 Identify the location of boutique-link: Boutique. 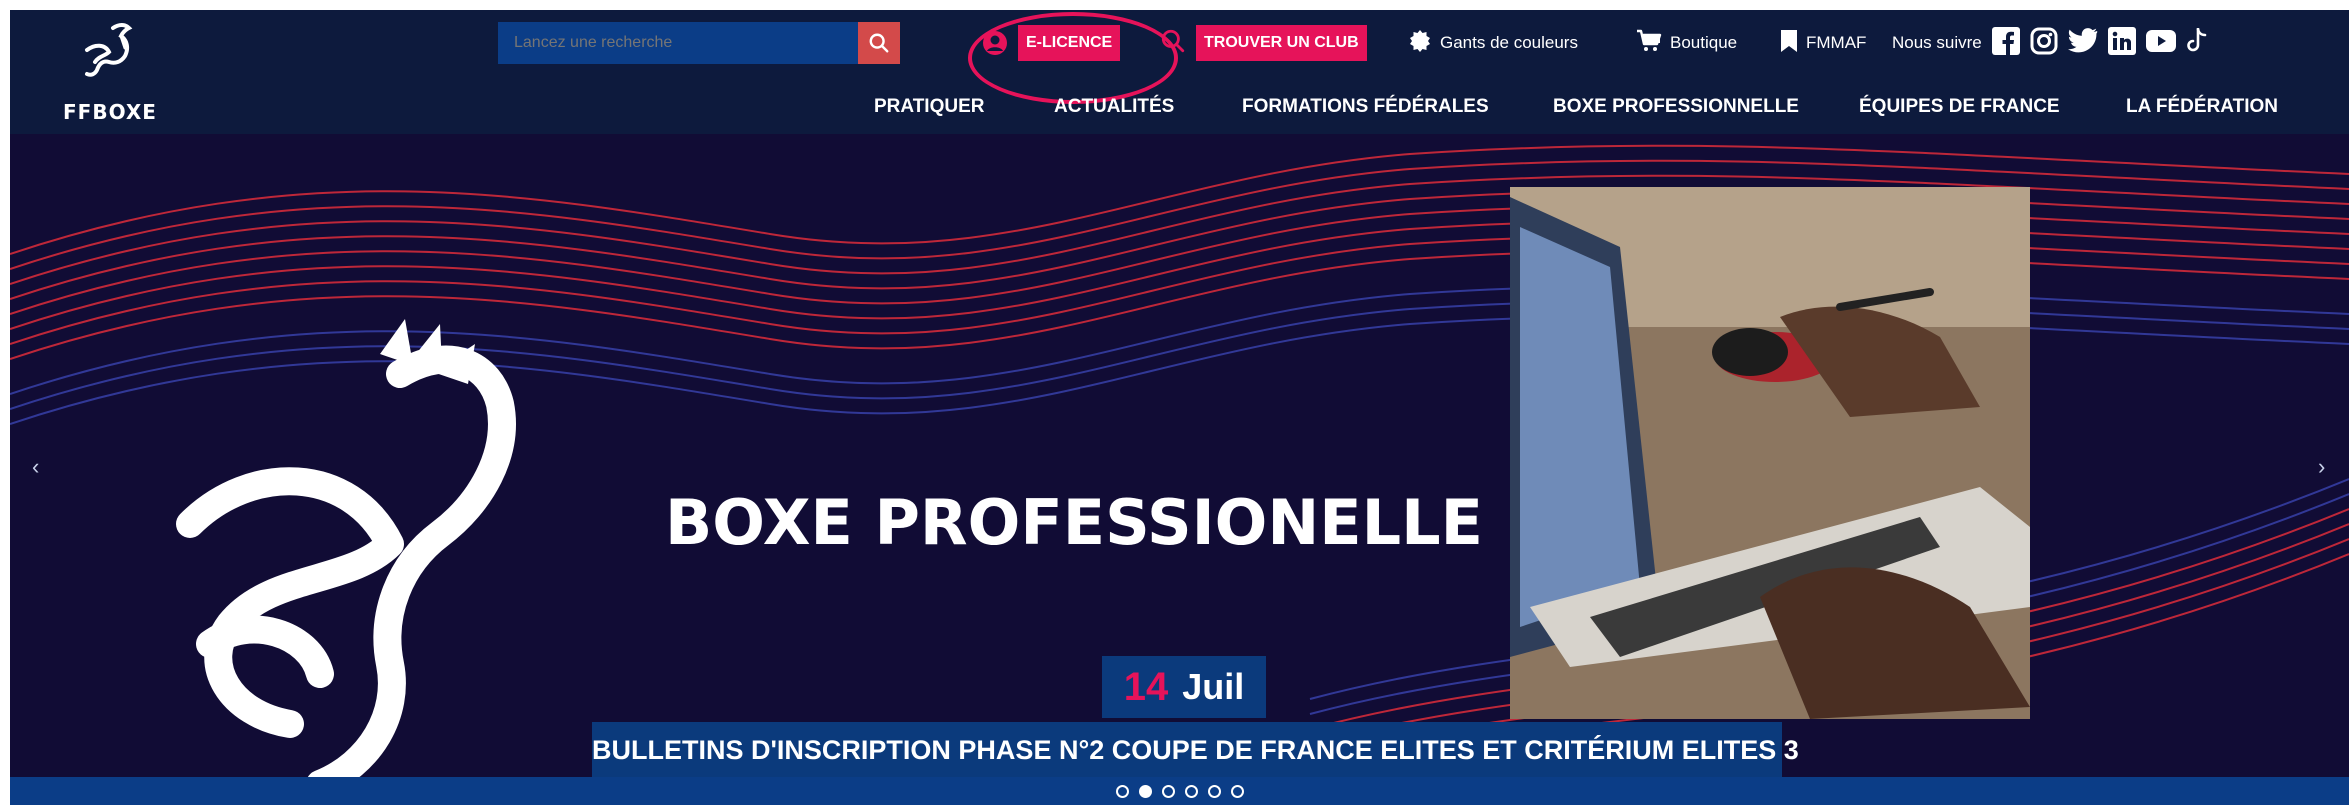
(1686, 43).